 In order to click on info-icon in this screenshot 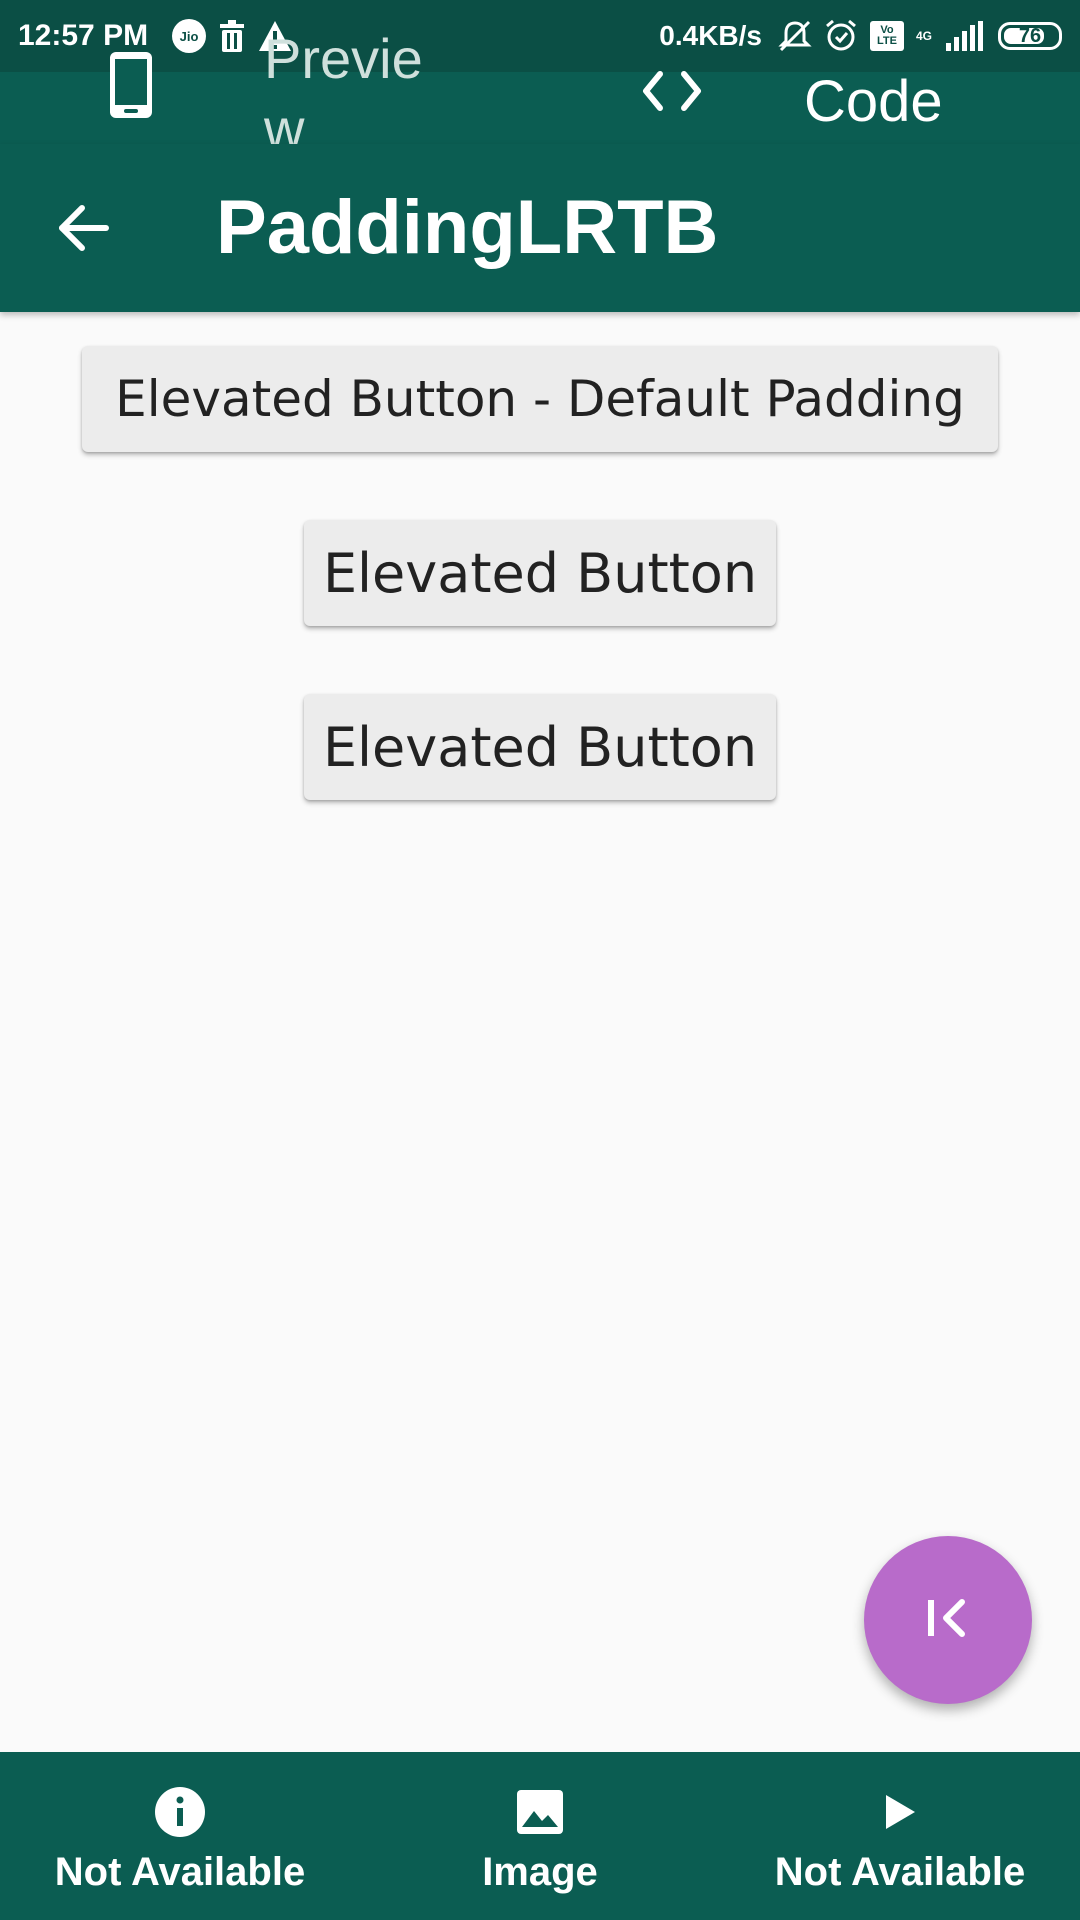, I will do `click(180, 1812)`.